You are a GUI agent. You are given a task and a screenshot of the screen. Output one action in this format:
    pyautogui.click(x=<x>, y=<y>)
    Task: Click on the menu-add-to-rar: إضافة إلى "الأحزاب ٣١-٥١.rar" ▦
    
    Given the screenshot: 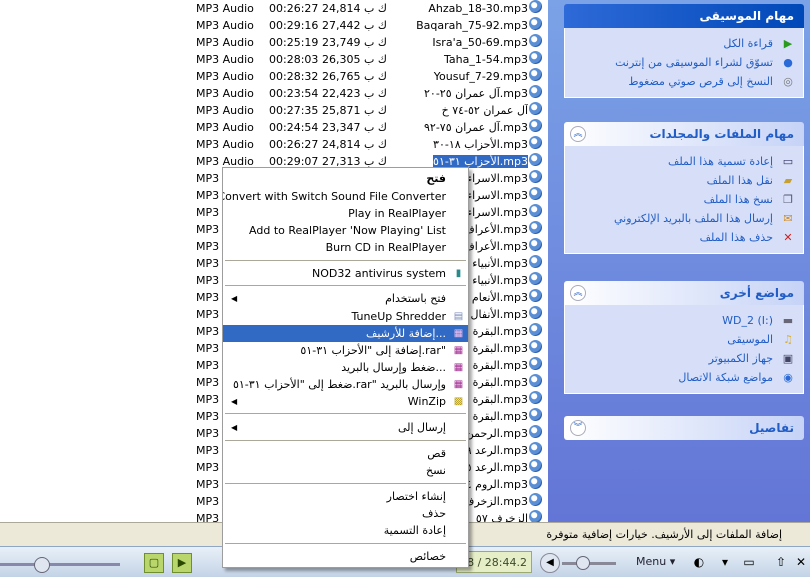 What is the action you would take?
    pyautogui.click(x=345, y=350)
    